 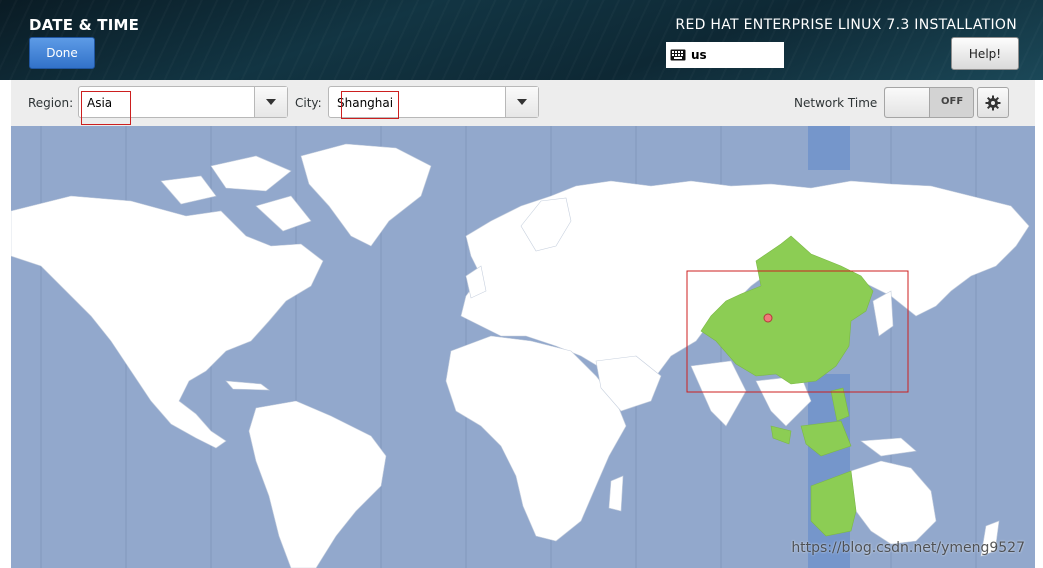 I want to click on ntp-config-button, so click(x=993, y=102).